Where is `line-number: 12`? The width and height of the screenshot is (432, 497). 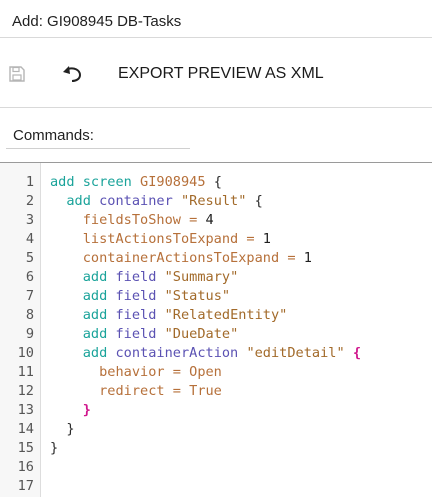
line-number: 12 is located at coordinates (25, 391).